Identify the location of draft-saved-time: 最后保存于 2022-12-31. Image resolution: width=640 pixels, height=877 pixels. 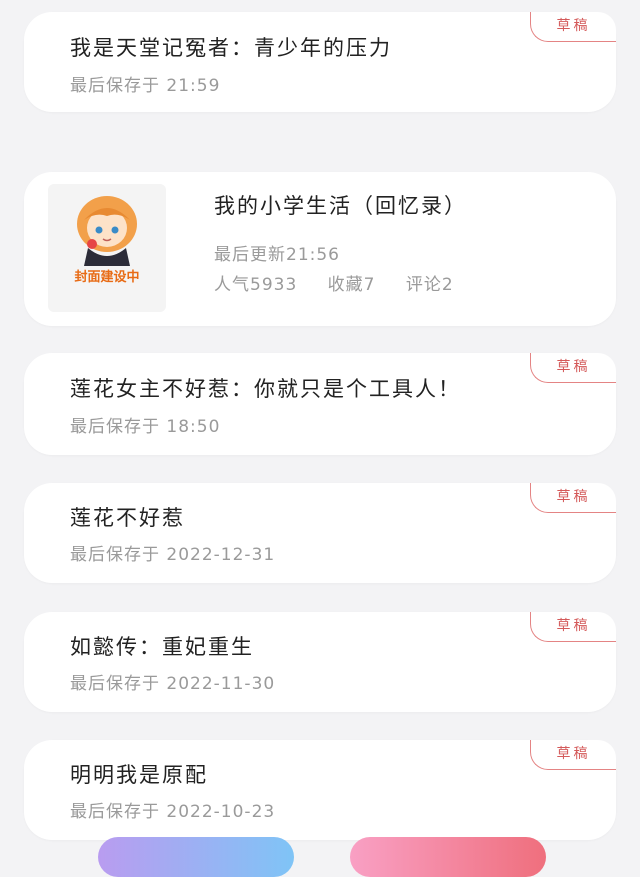
(173, 555).